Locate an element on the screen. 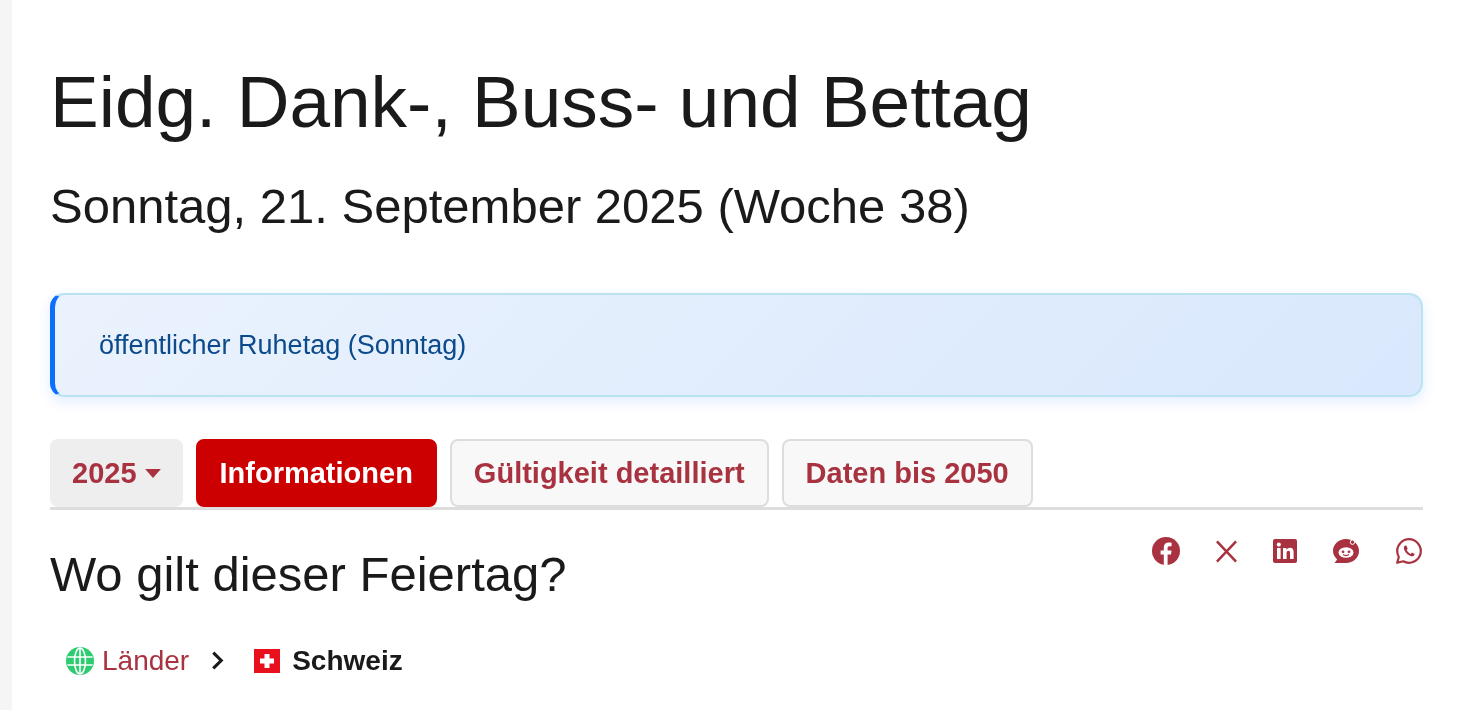 This screenshot has width=1457, height=710. tab: Daten bis 2050 is located at coordinates (907, 473).